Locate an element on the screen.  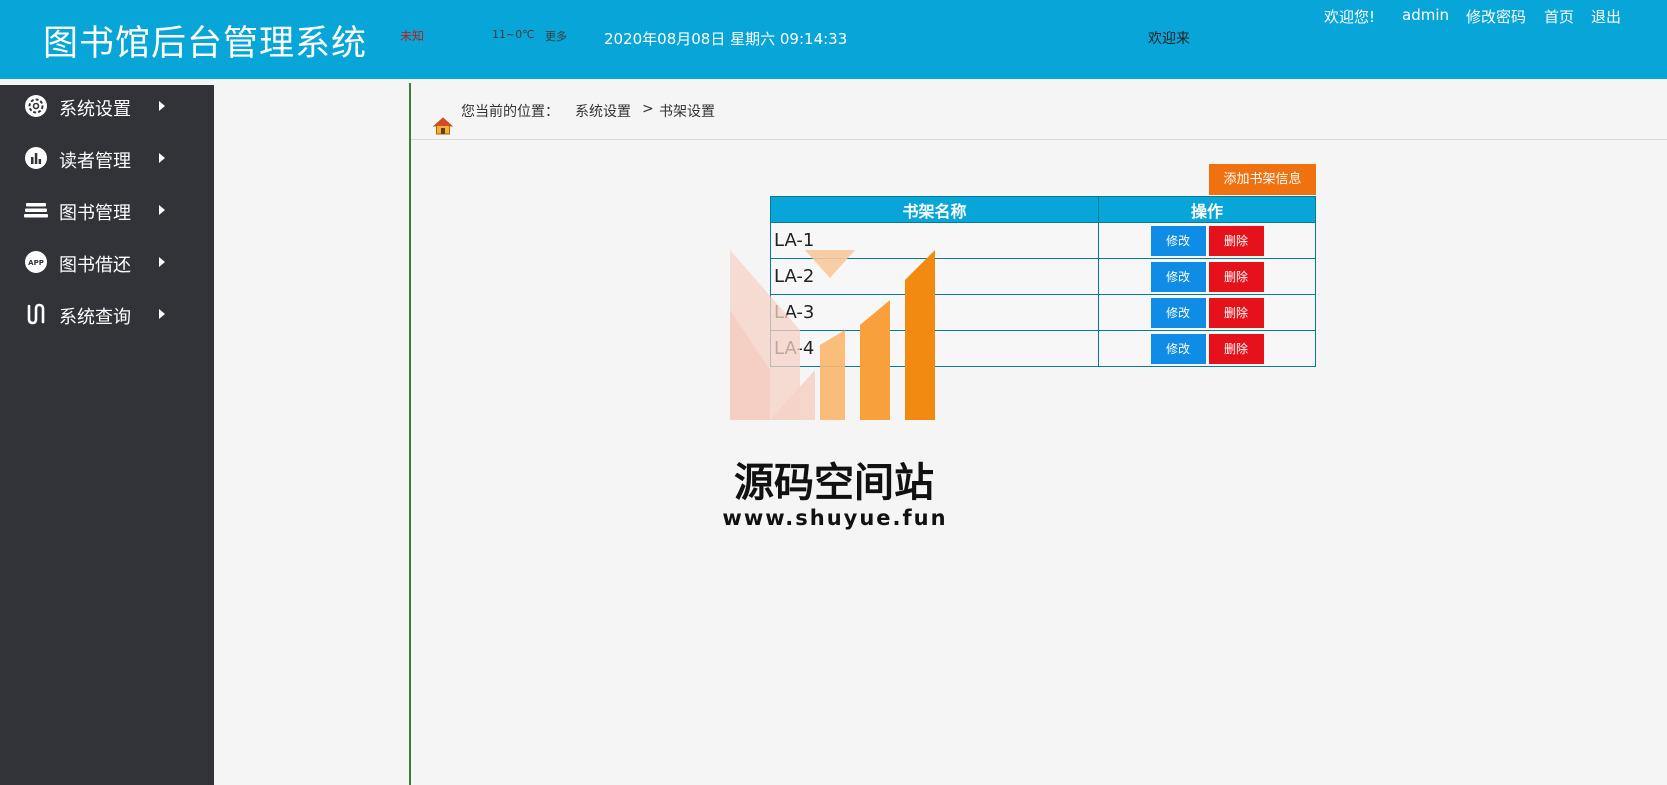
column-header-shelf-name: 书架名称 is located at coordinates (934, 209).